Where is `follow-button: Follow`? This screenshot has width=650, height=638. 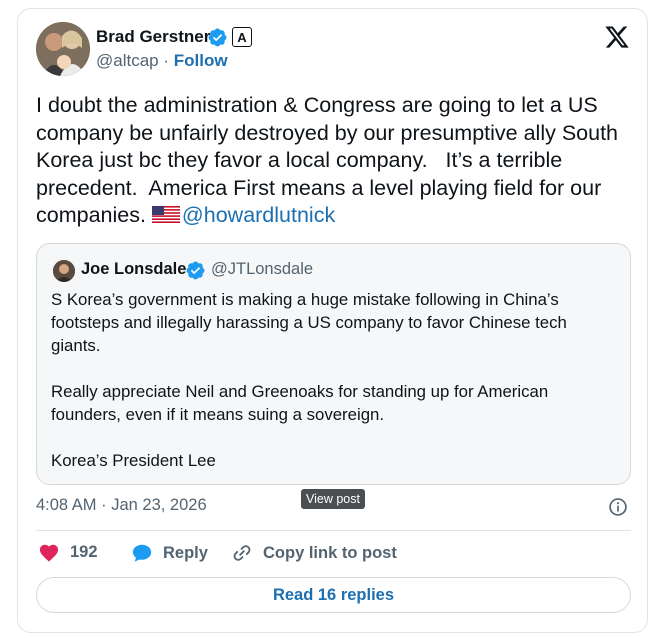
follow-button: Follow is located at coordinates (201, 60).